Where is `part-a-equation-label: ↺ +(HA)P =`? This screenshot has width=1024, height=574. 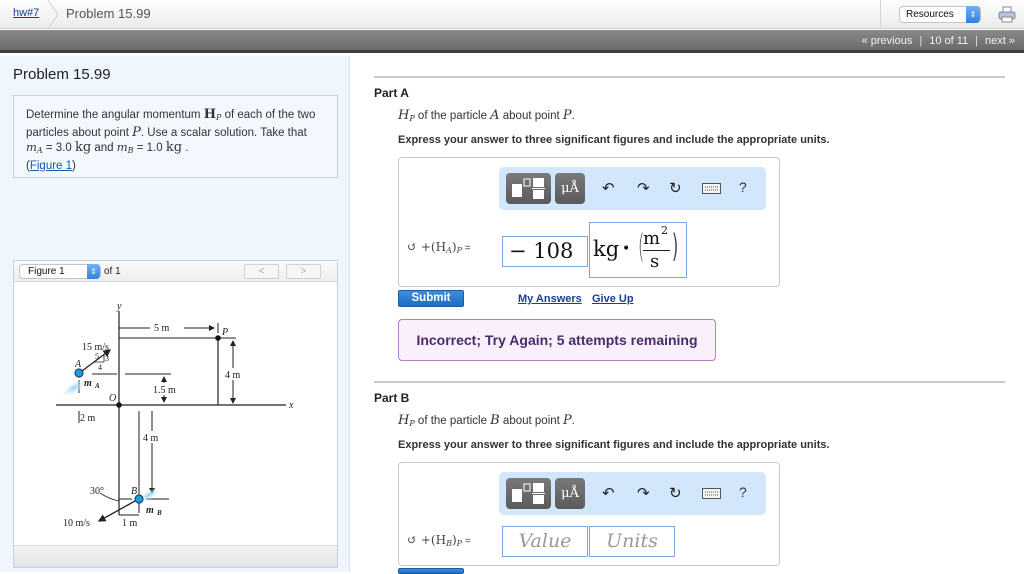 part-a-equation-label: ↺ +(HA)P = is located at coordinates (439, 247).